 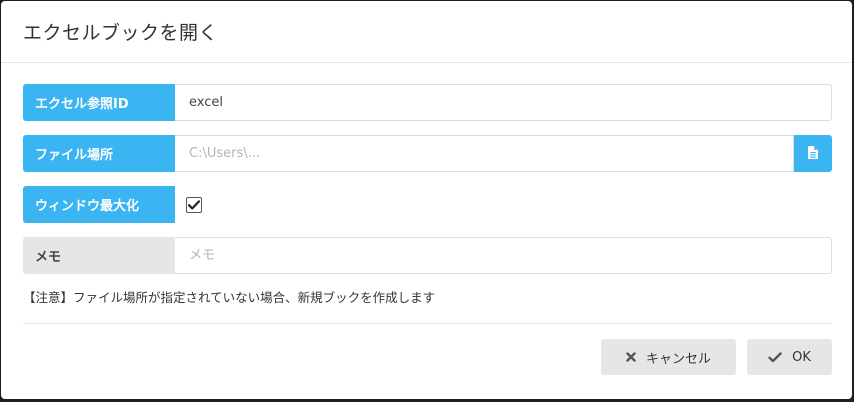 What do you see at coordinates (99, 204) in the screenshot?
I see `maximize-label: ウィンドウ最大化` at bounding box center [99, 204].